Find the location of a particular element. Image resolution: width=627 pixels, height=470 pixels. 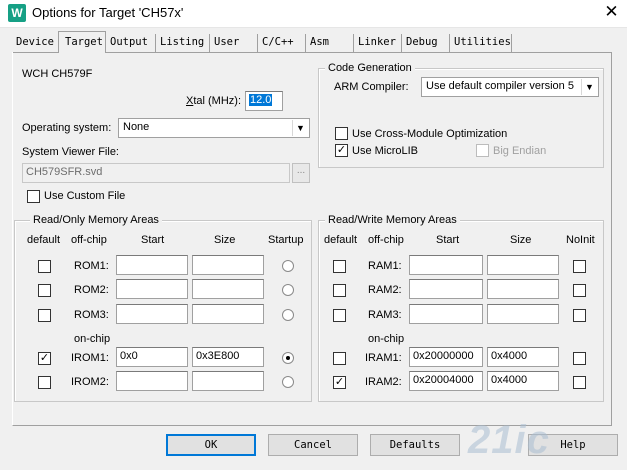

cross-module-checkbox is located at coordinates (341, 133).